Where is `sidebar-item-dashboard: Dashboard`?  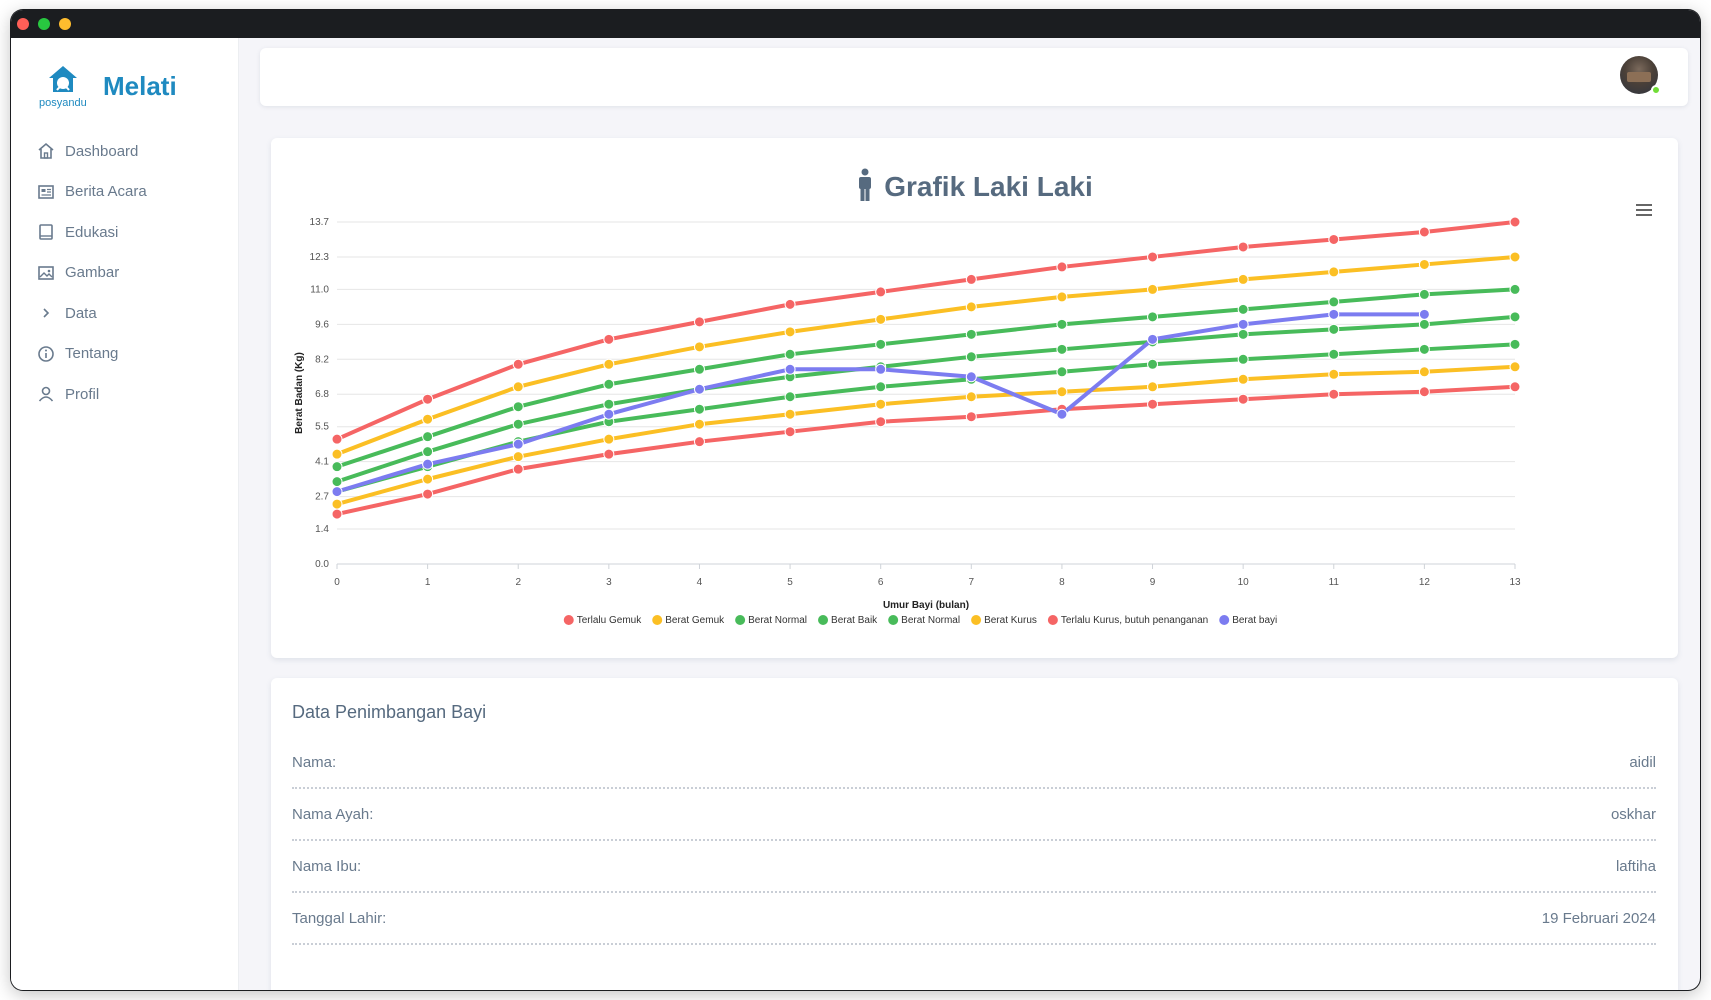
sidebar-item-dashboard: Dashboard is located at coordinates (92, 151).